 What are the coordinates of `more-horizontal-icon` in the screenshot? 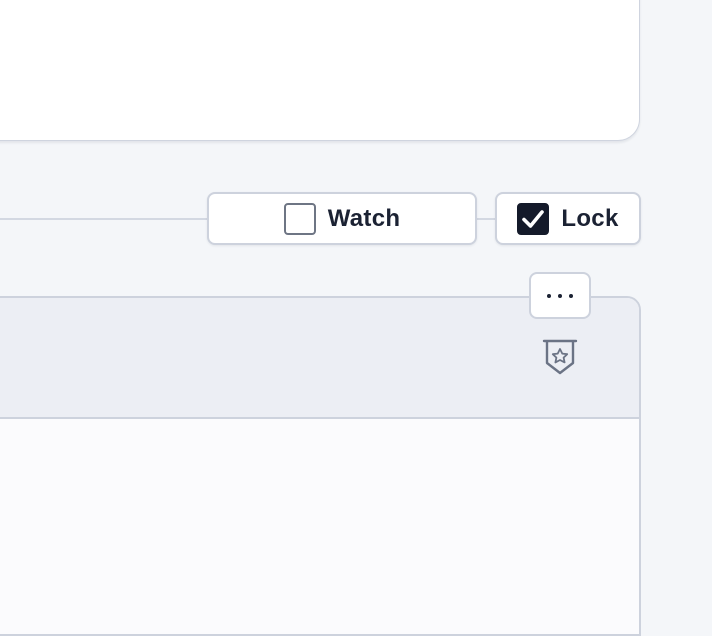 It's located at (560, 295).